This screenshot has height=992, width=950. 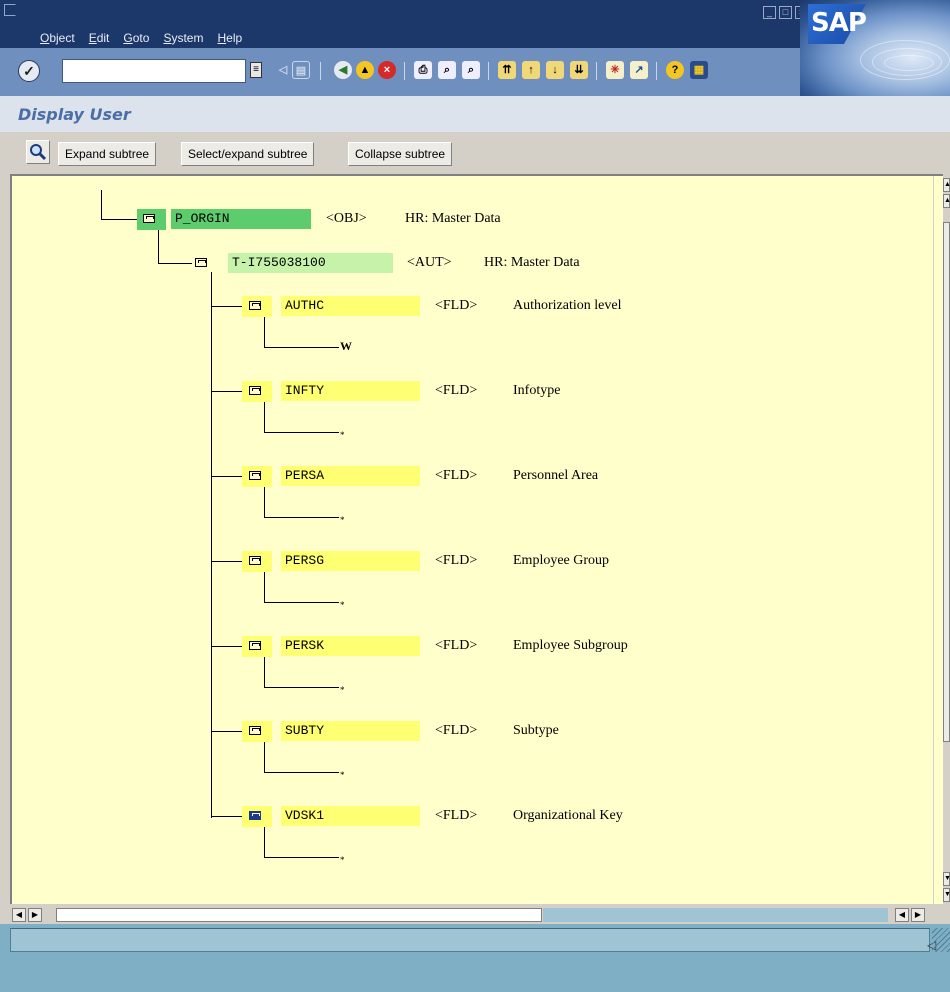 What do you see at coordinates (615, 70) in the screenshot?
I see `create-session-icon: ✳` at bounding box center [615, 70].